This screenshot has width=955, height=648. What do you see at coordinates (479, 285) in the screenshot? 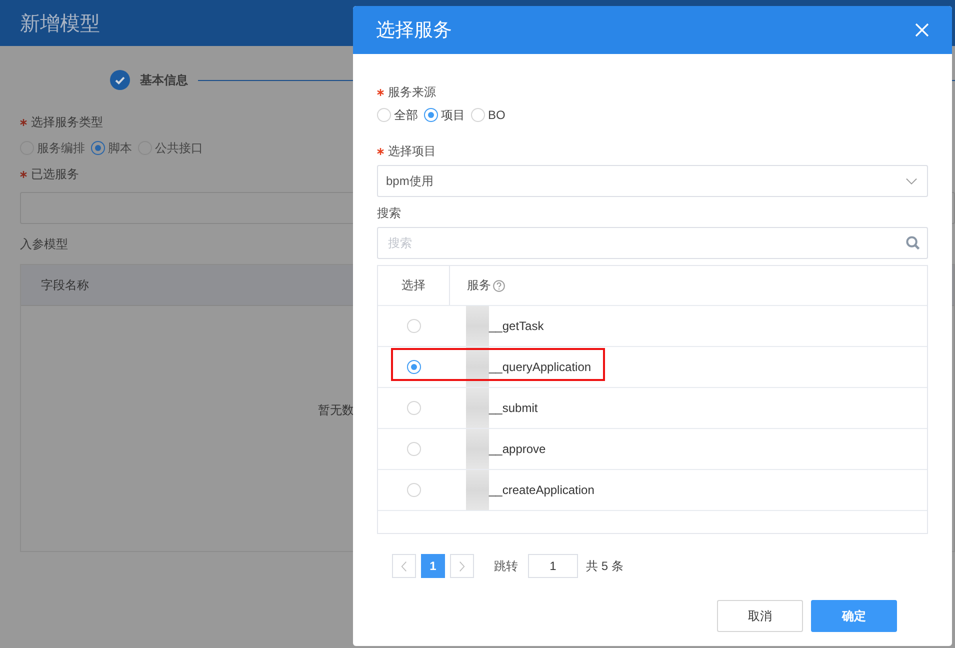
I see `column-header: 服务` at bounding box center [479, 285].